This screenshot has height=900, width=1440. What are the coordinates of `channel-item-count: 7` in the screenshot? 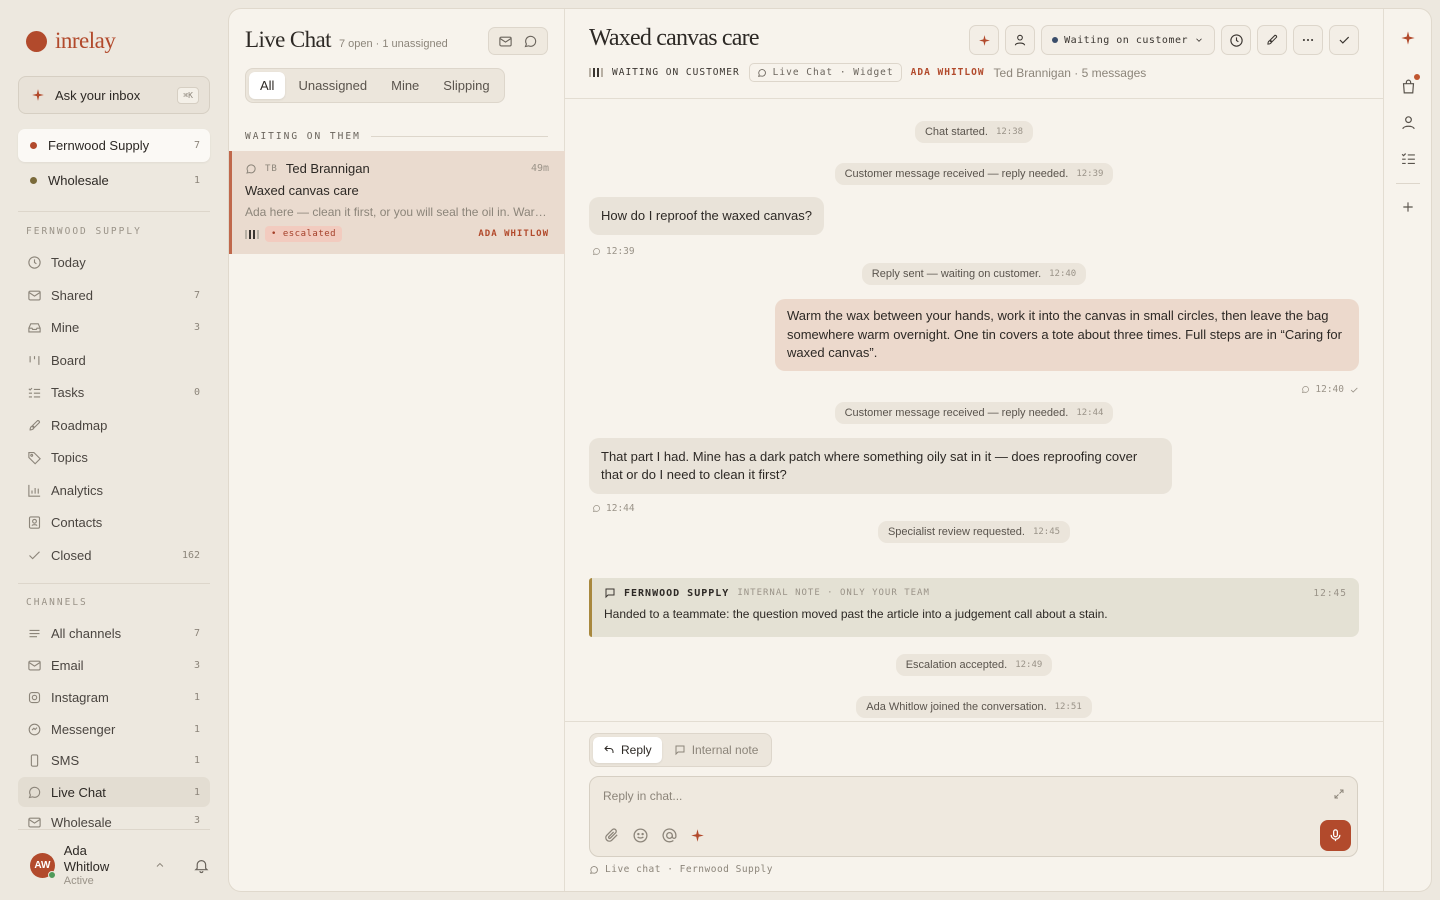 It's located at (196, 633).